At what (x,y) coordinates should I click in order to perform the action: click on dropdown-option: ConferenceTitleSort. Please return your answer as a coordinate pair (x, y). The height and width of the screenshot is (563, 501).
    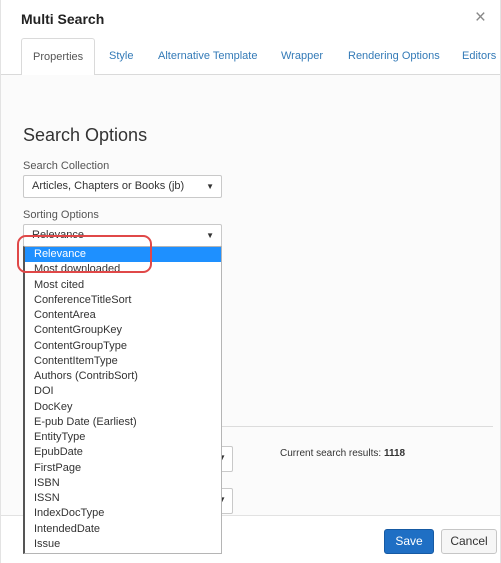
    Looking at the image, I should click on (123, 300).